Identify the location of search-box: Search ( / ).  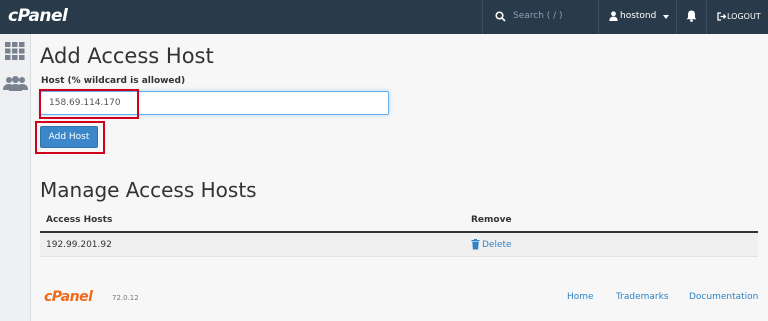
(539, 17).